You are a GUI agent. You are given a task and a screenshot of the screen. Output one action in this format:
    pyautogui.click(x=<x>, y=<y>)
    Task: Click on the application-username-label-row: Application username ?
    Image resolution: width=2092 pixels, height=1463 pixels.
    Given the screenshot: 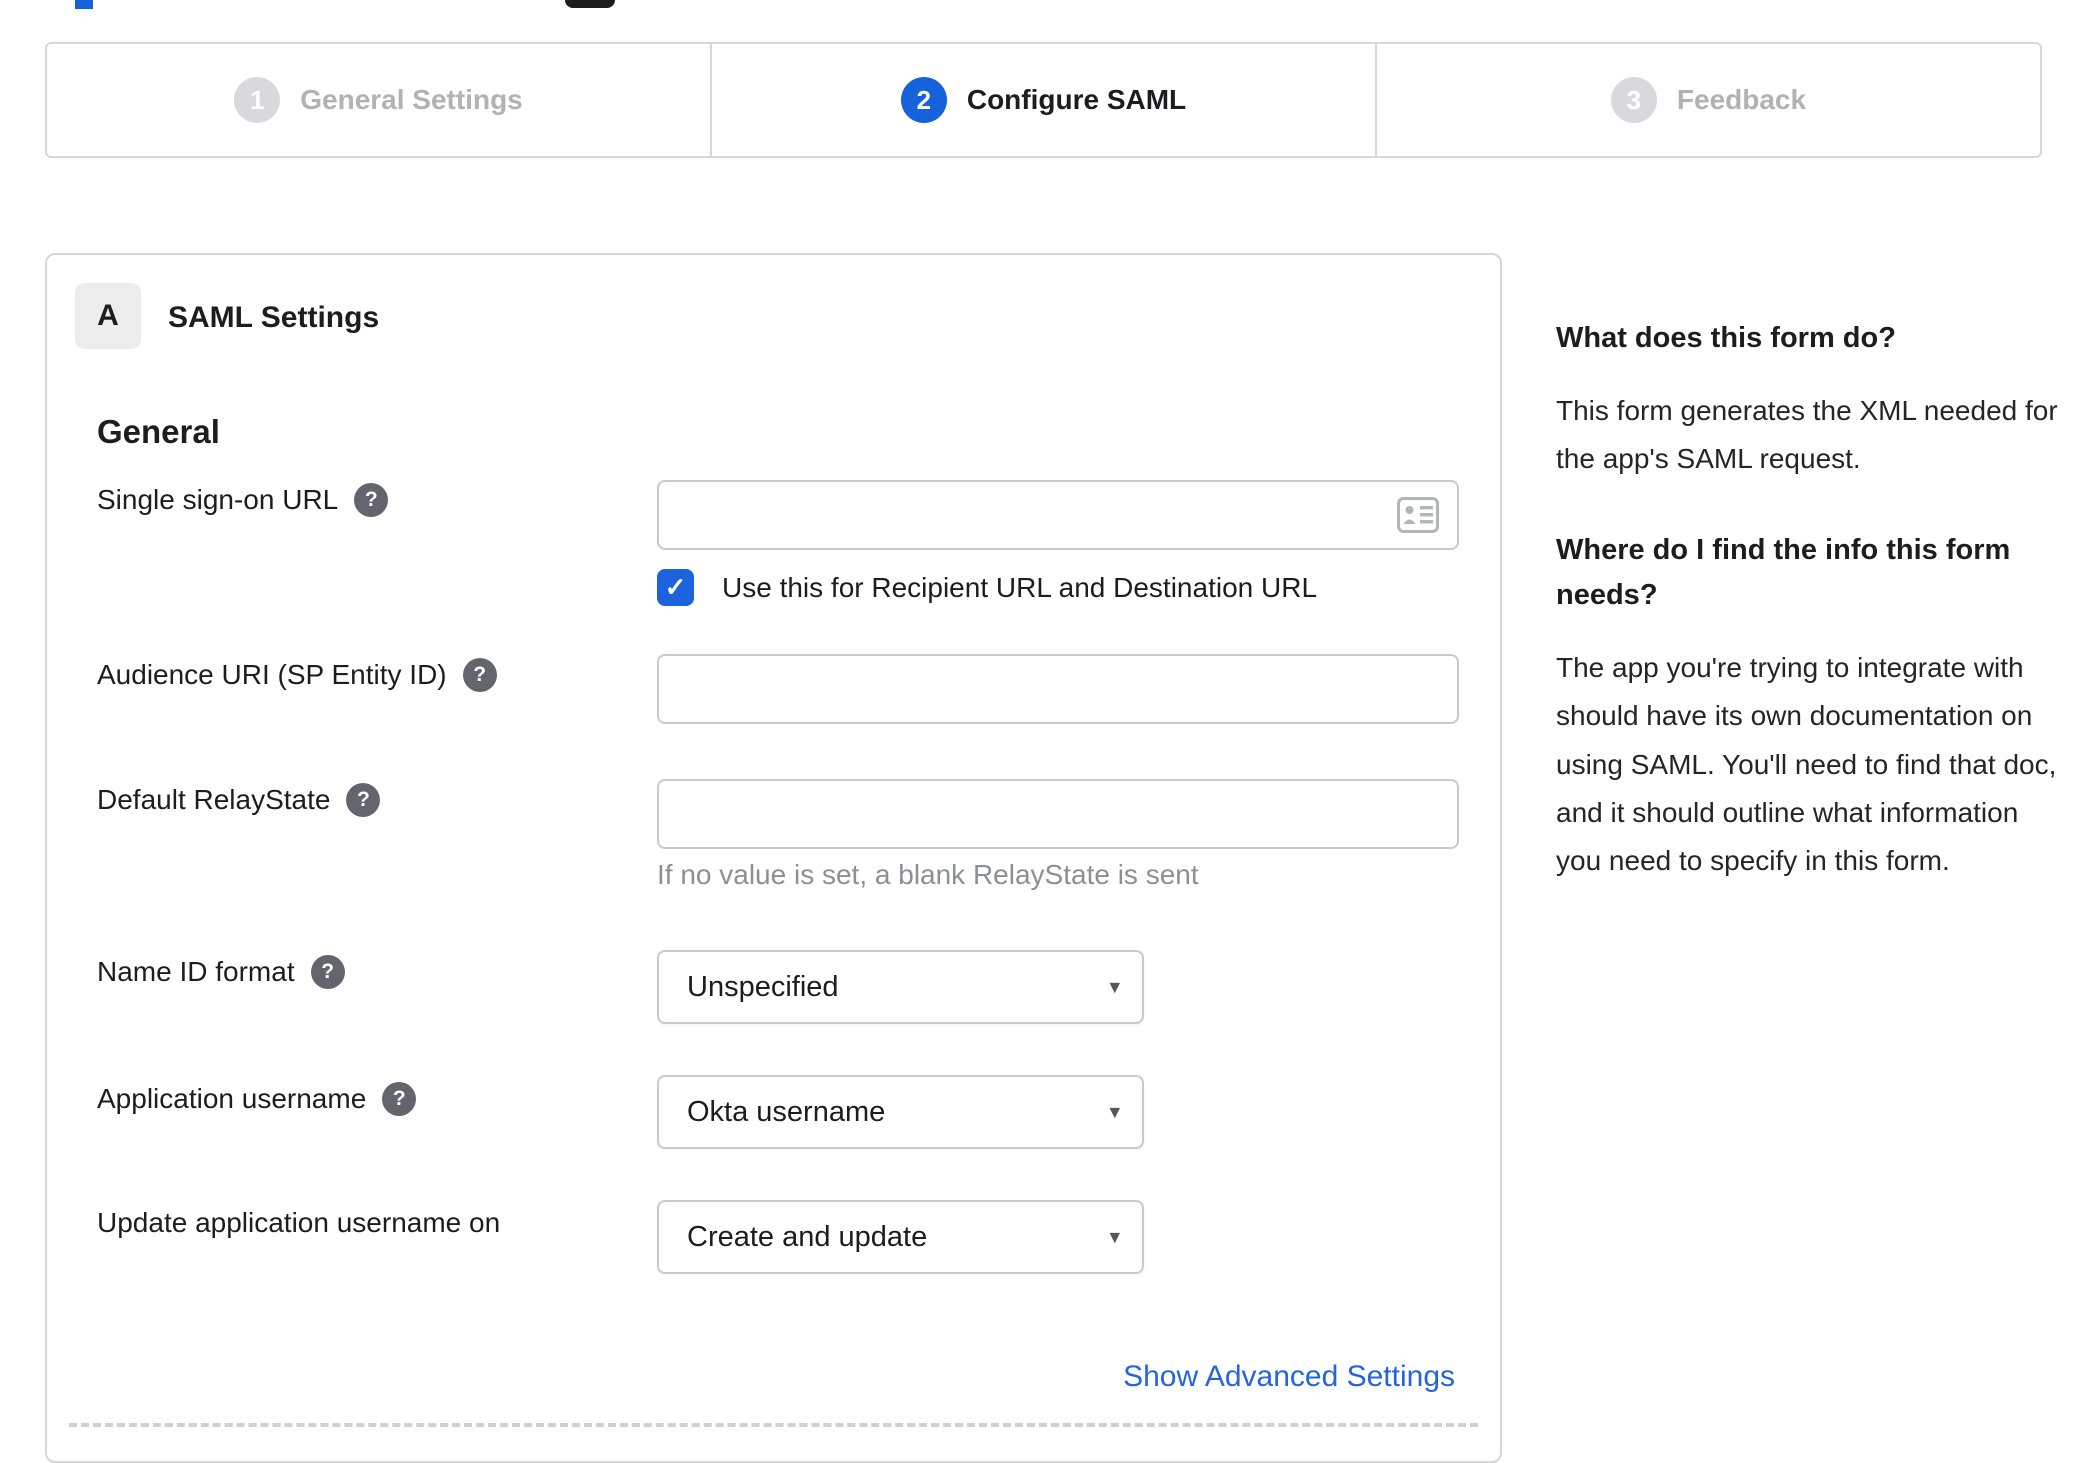 What is the action you would take?
    pyautogui.click(x=257, y=1099)
    